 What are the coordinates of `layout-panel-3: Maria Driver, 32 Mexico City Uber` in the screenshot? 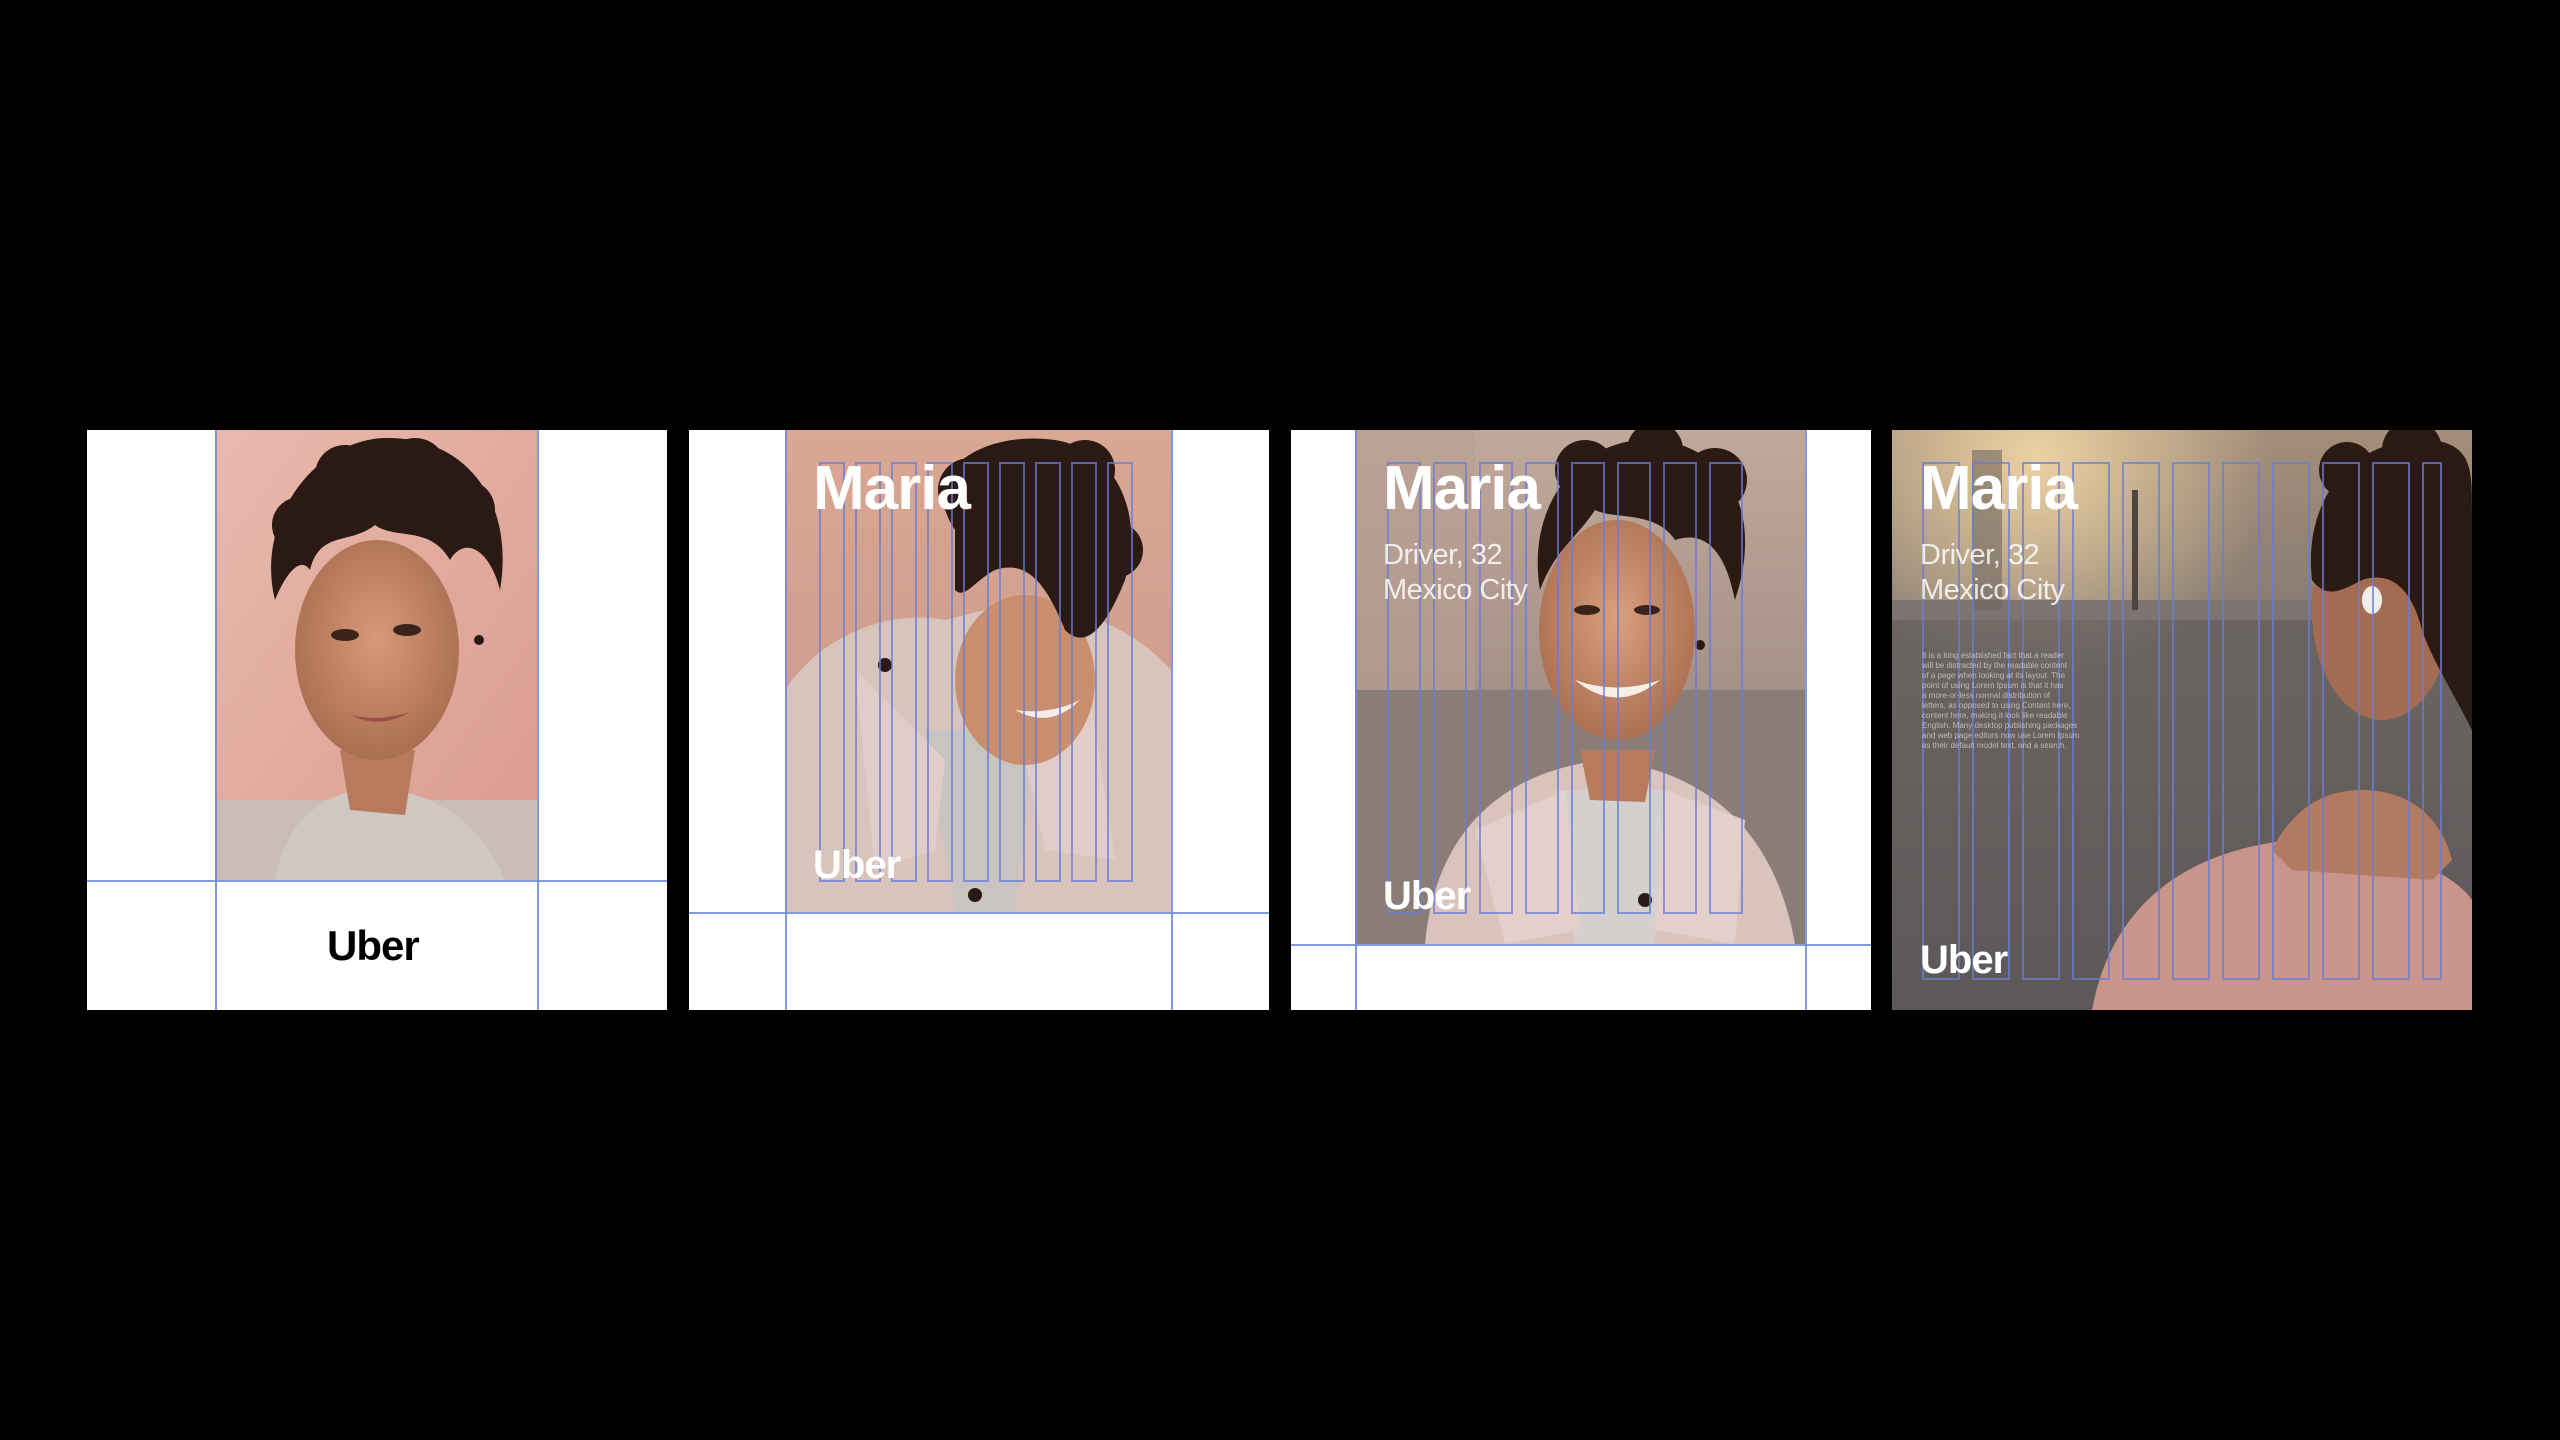 It's located at (1581, 720).